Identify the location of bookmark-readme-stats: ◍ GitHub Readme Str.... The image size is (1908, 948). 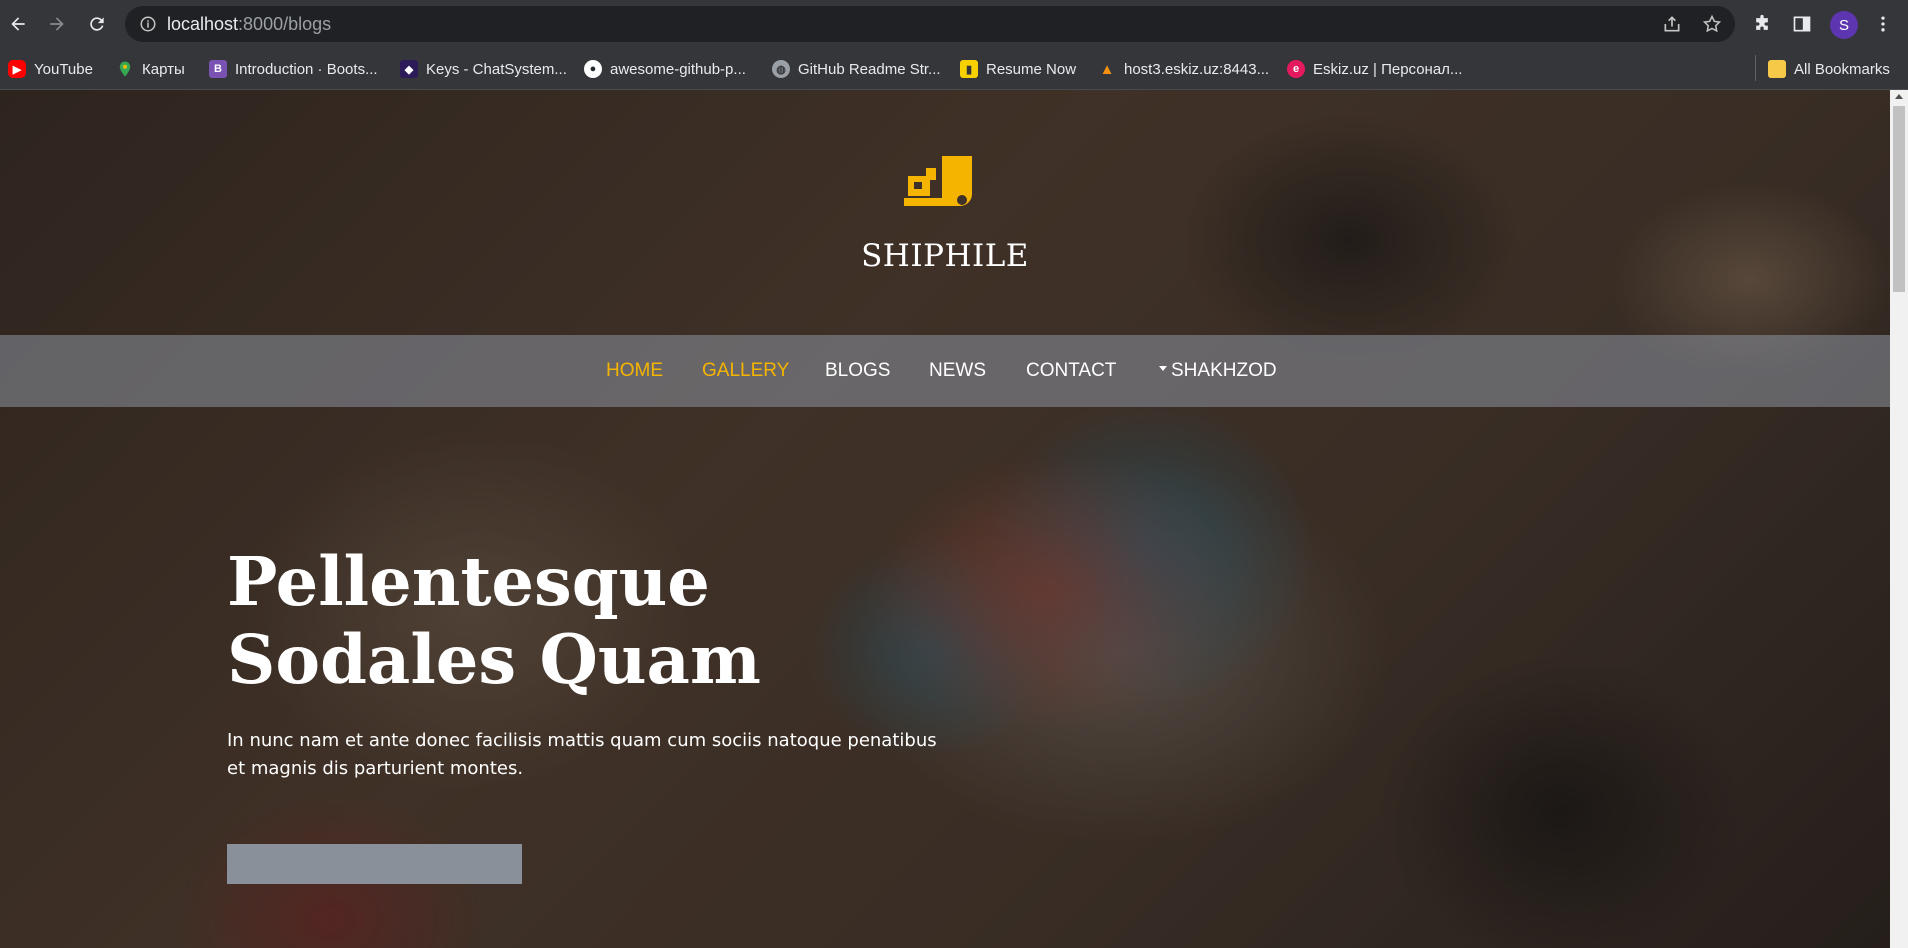
(856, 69).